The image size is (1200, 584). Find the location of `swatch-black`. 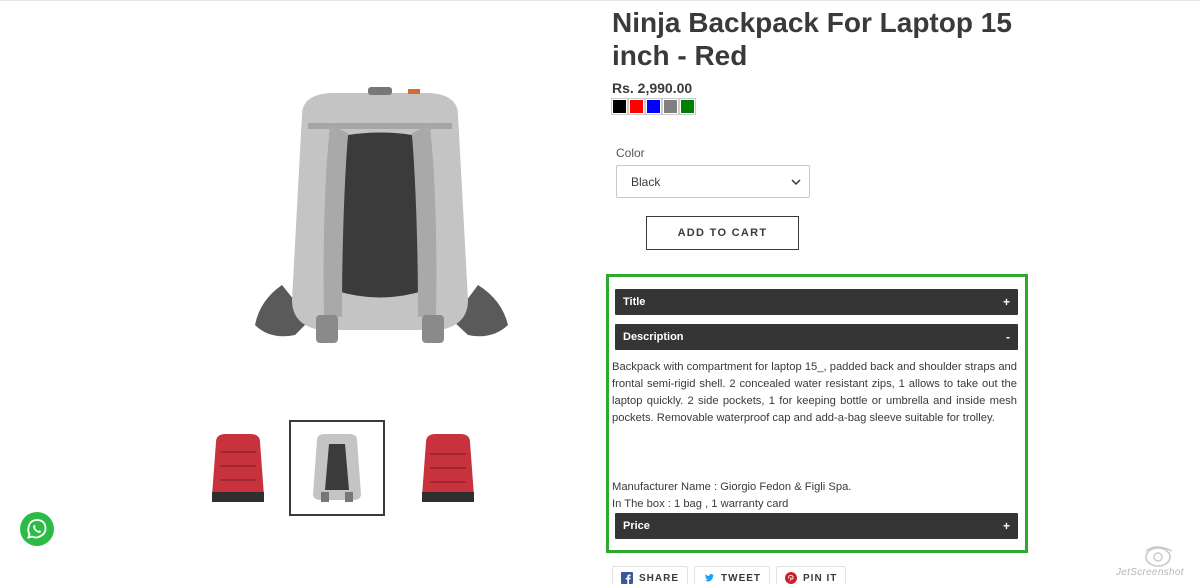

swatch-black is located at coordinates (619, 106).